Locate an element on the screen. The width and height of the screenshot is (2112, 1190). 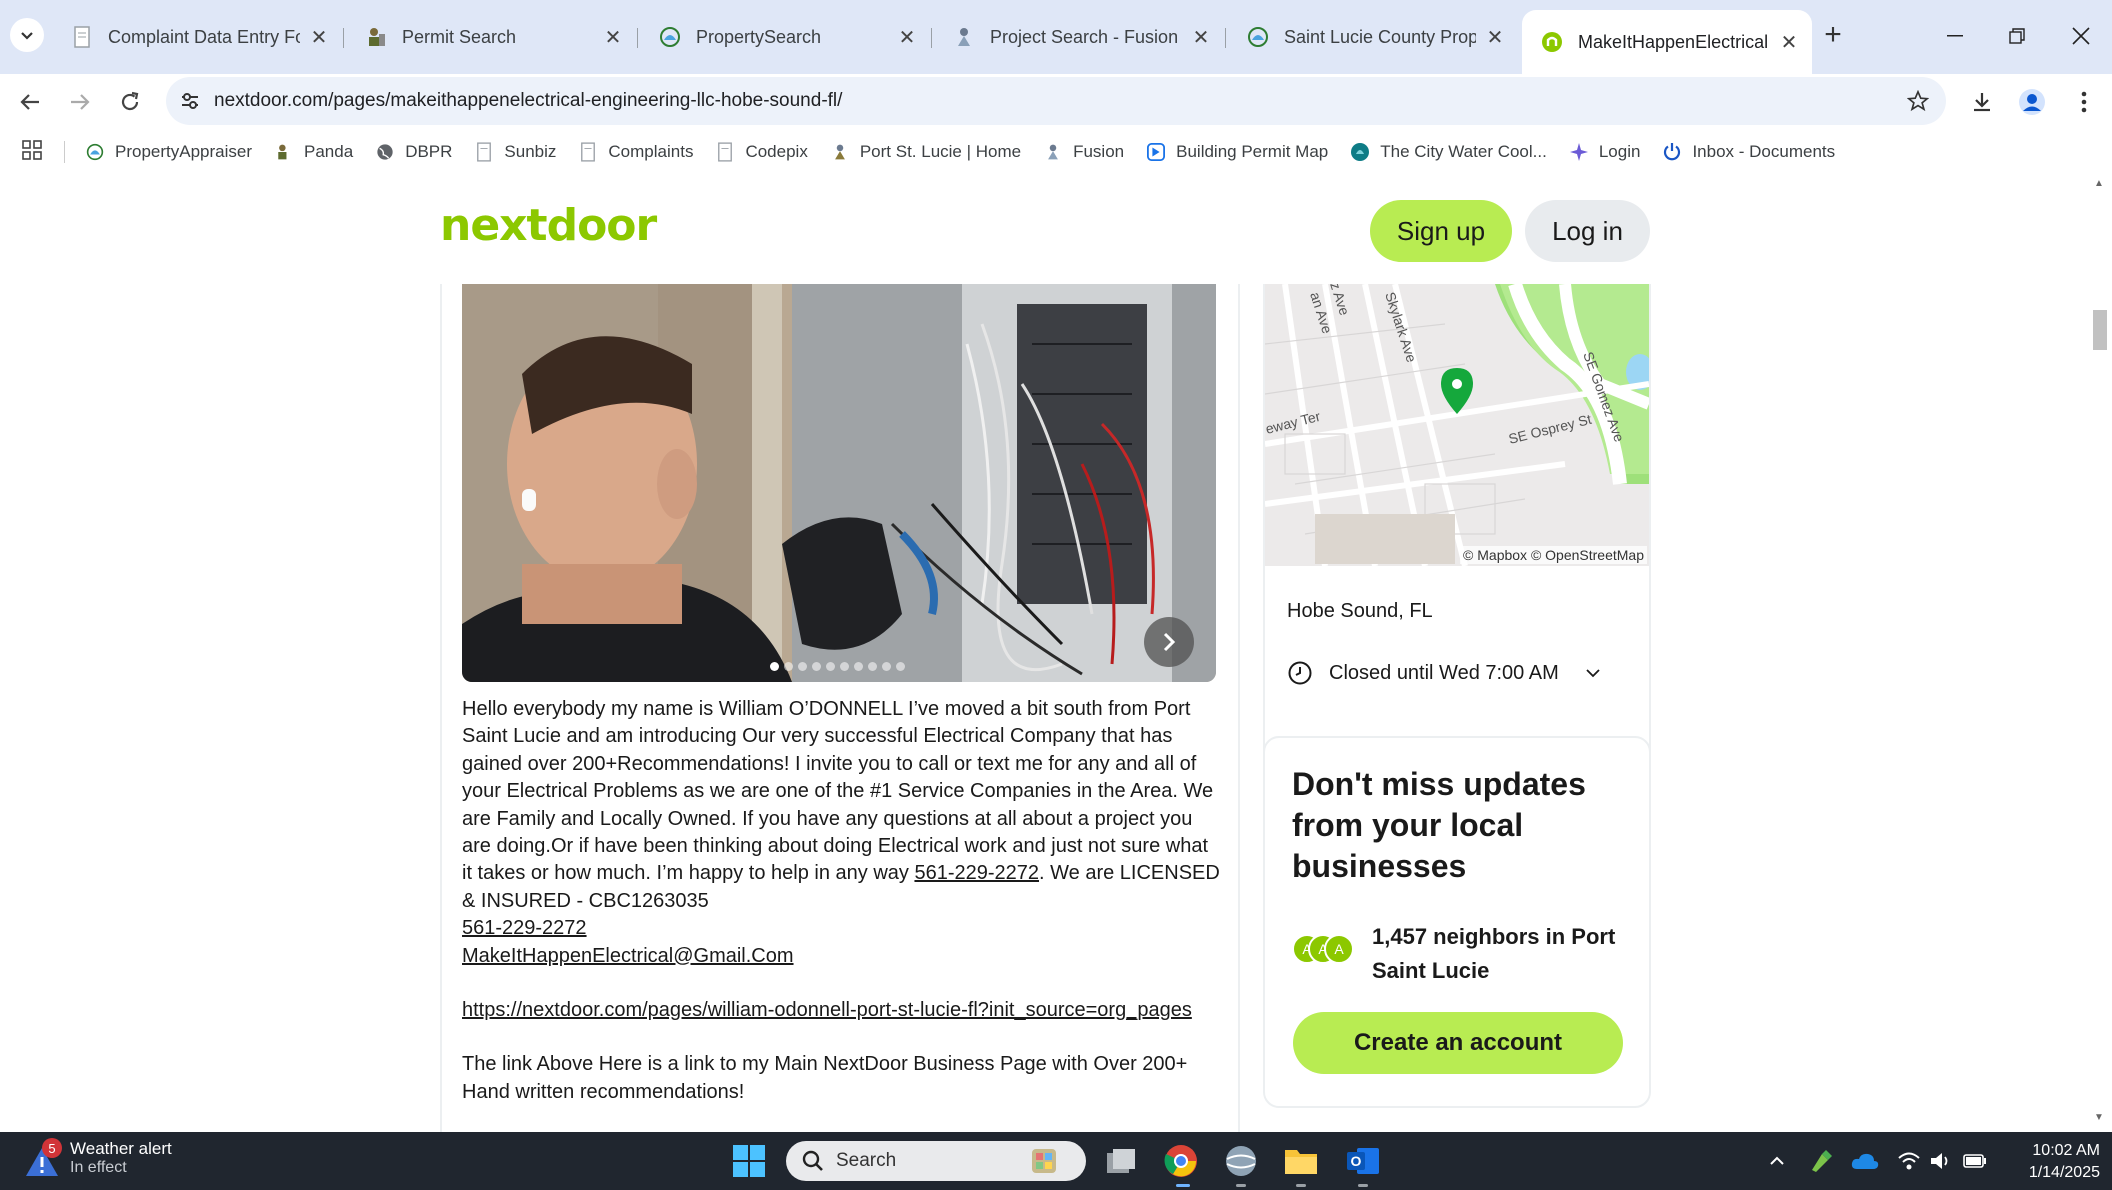
bookmark-login: Login is located at coordinates (1604, 152).